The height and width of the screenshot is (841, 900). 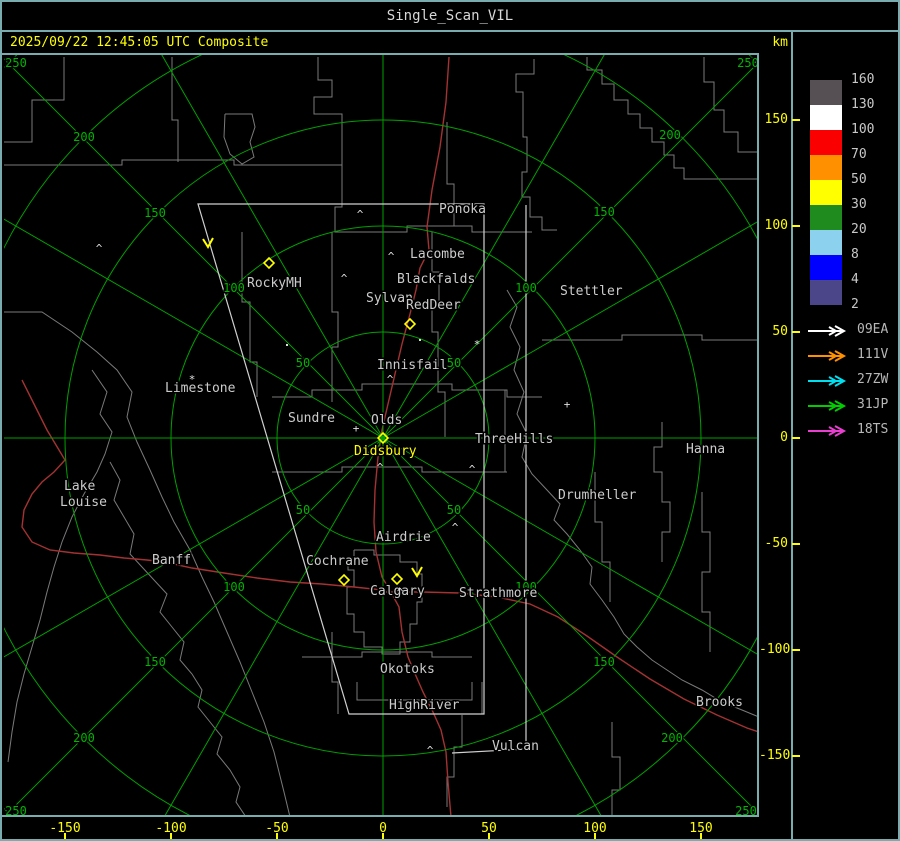 I want to click on town-label: Didsbury, so click(x=385, y=451).